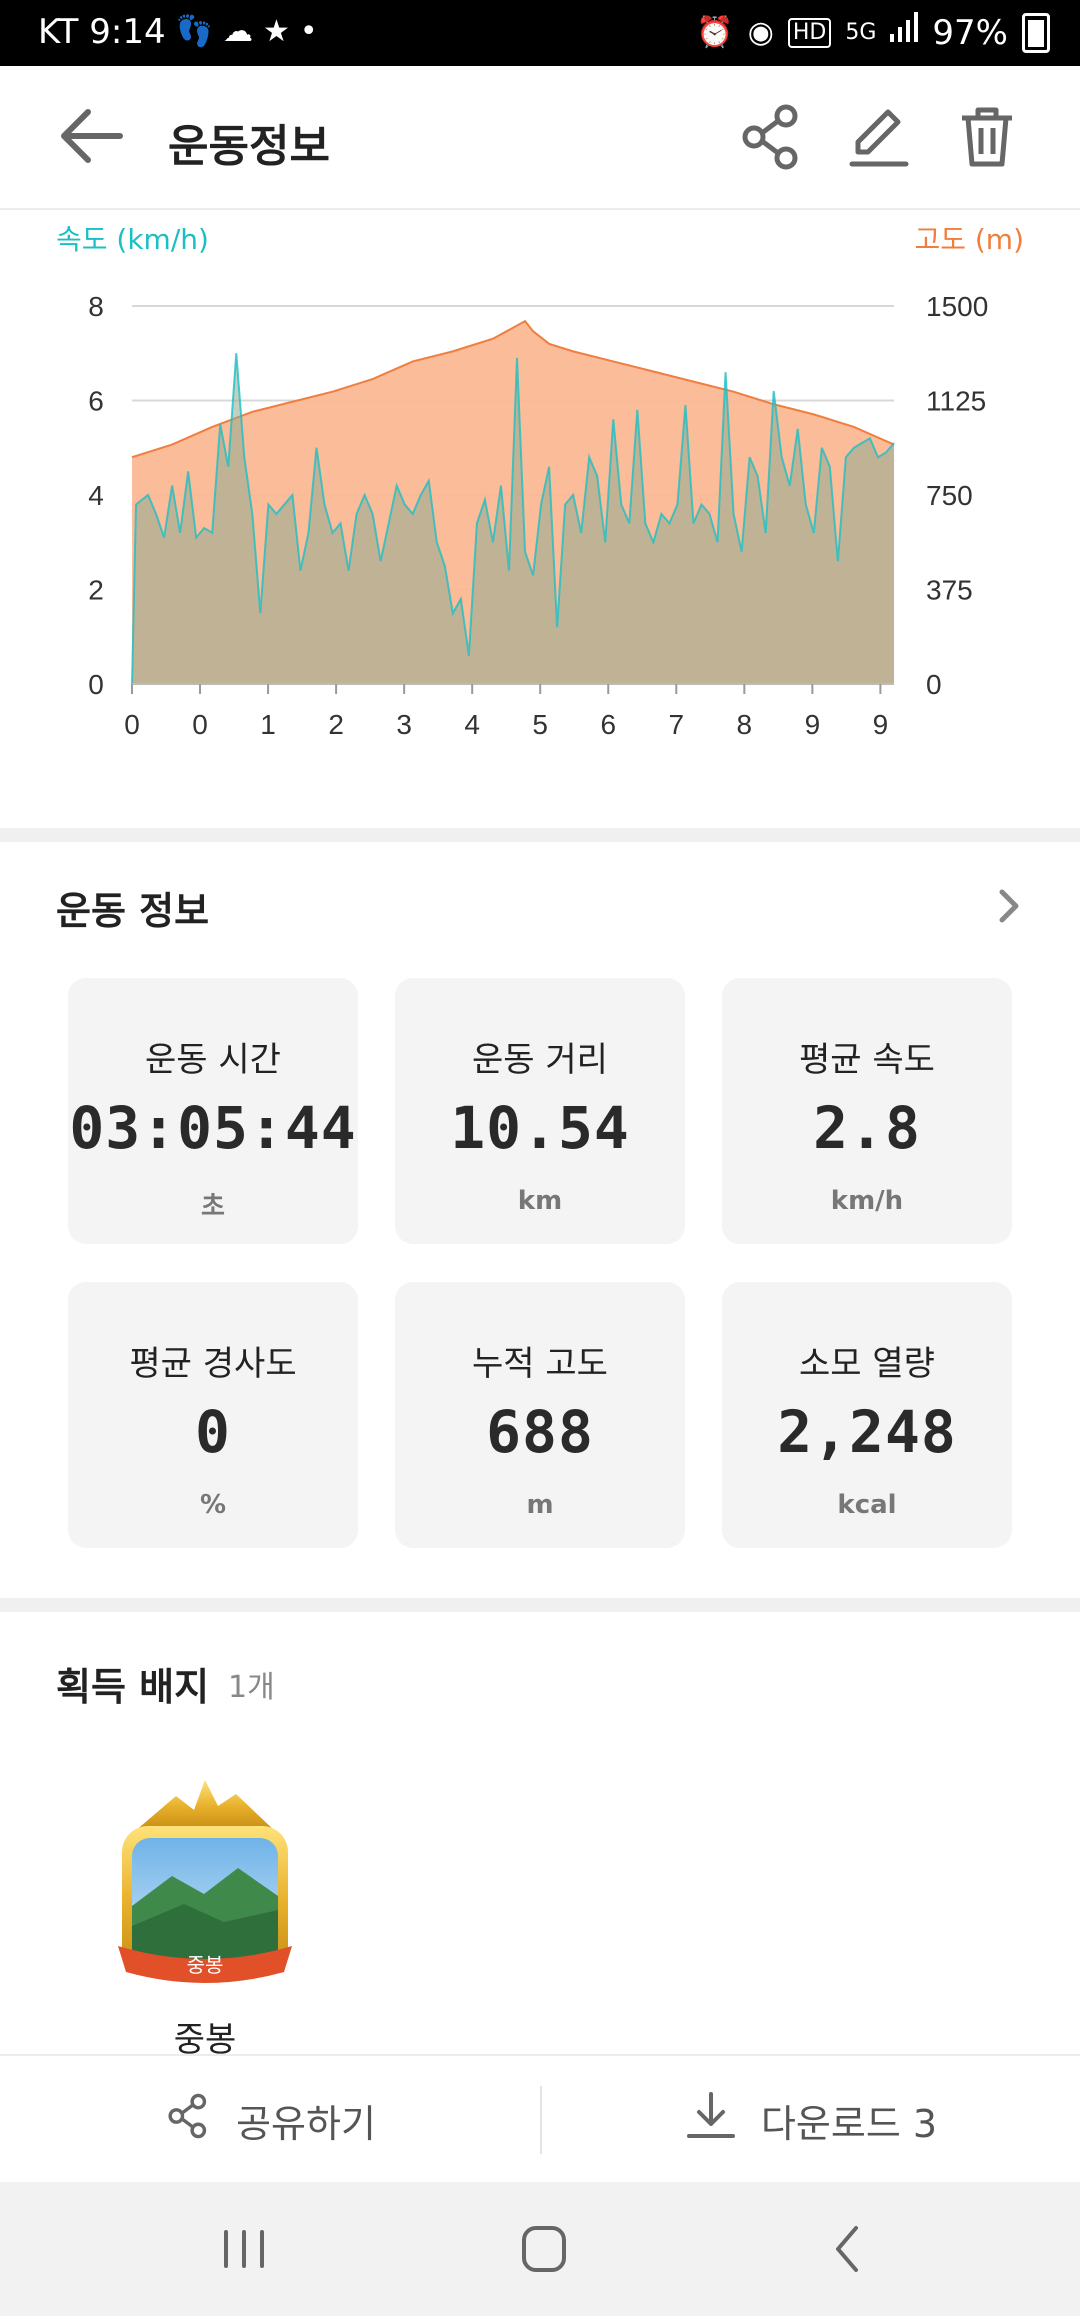  What do you see at coordinates (676, 724) in the screenshot?
I see `x-tick-label: 7` at bounding box center [676, 724].